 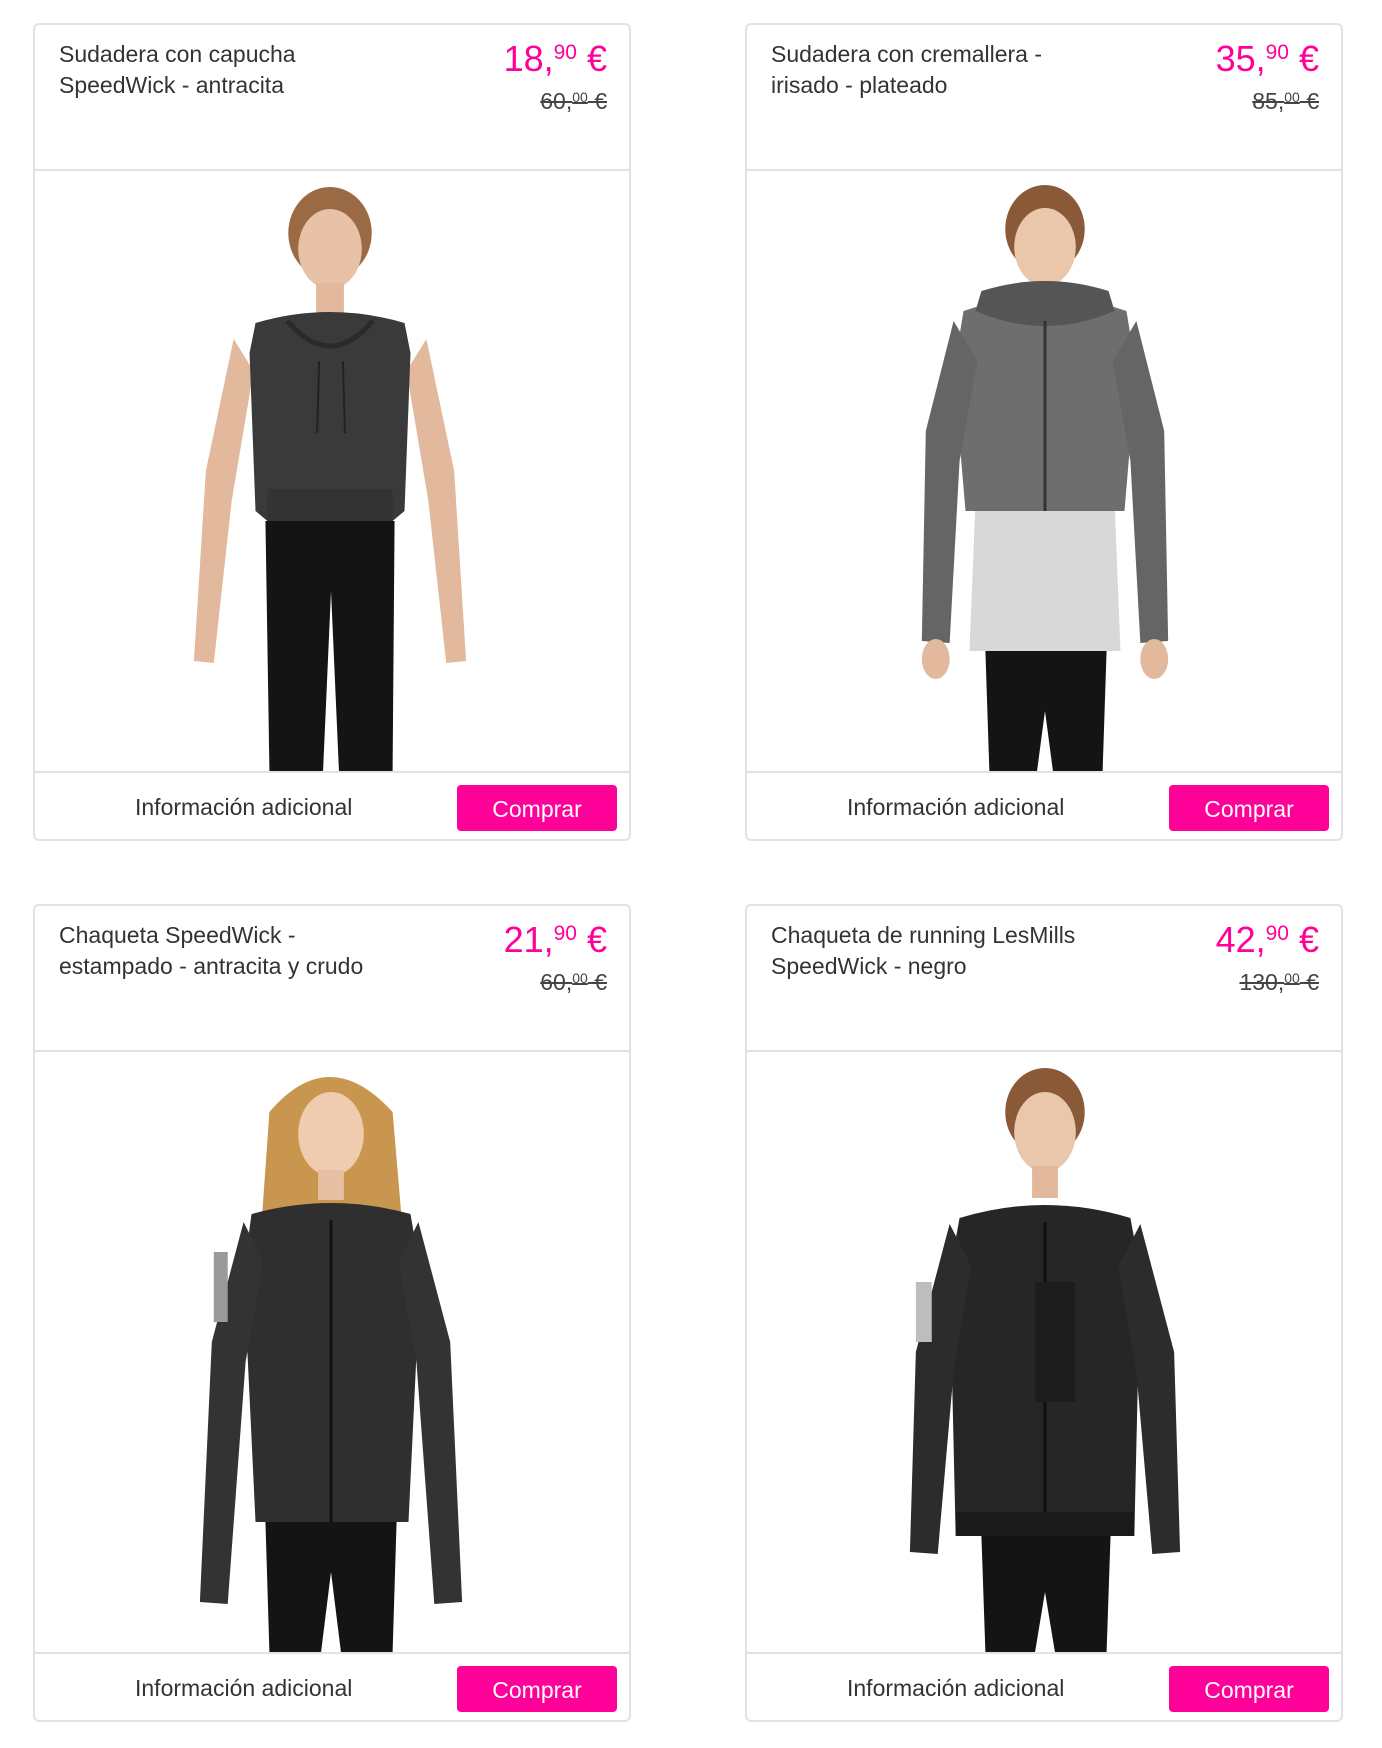 I want to click on product-title-line1: Sudadera con cremallera -, so click(x=936, y=54).